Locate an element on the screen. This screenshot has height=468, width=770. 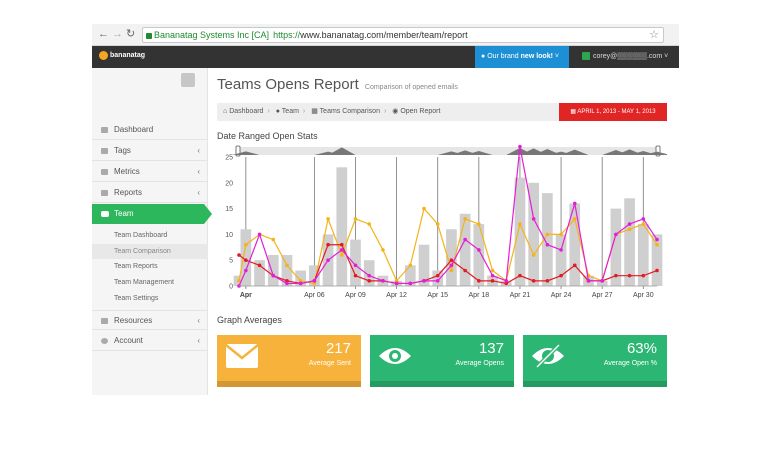
sidebar-item-resources: Resources ‹ is located at coordinates (150, 320).